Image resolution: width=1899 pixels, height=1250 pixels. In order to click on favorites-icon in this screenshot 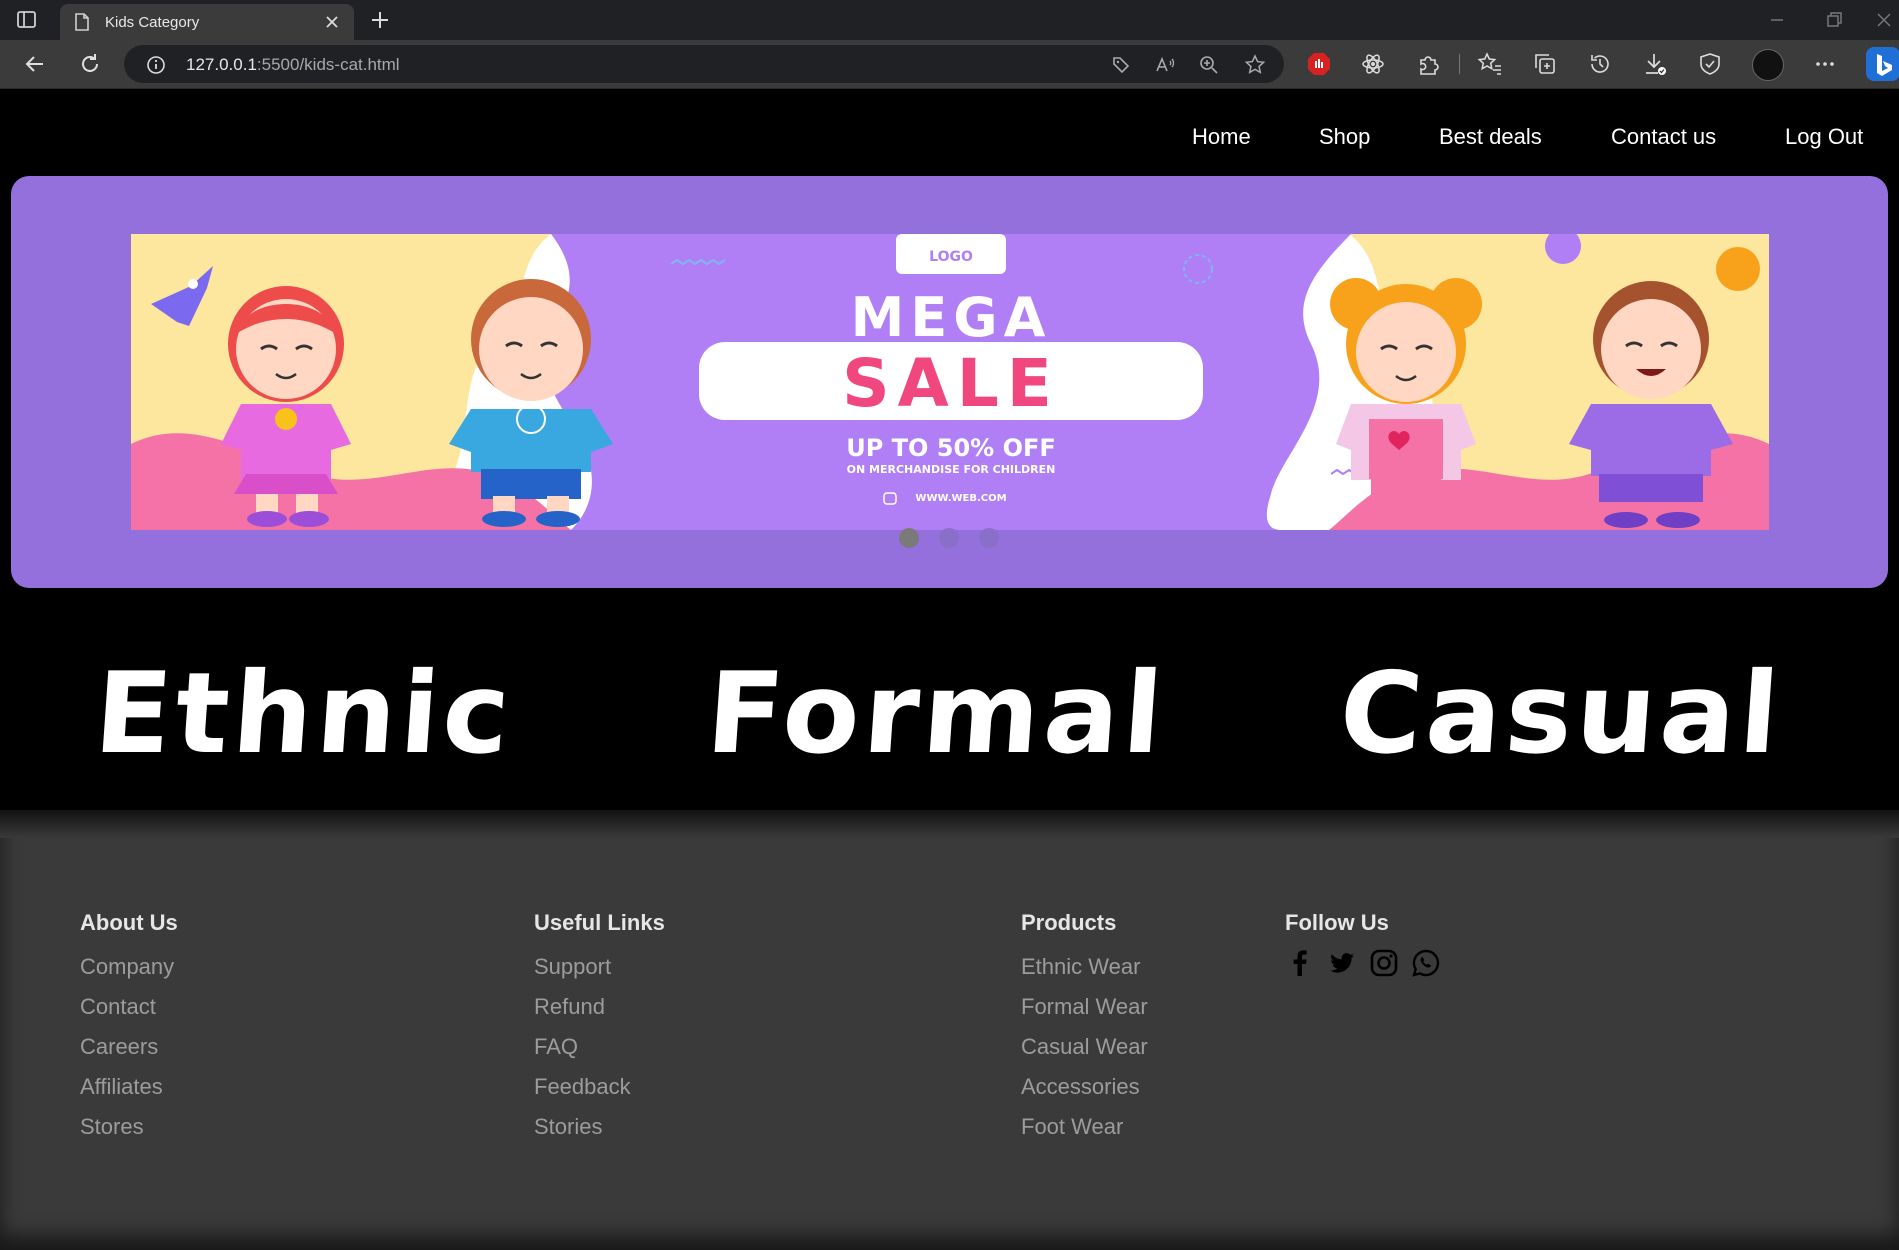, I will do `click(1490, 64)`.